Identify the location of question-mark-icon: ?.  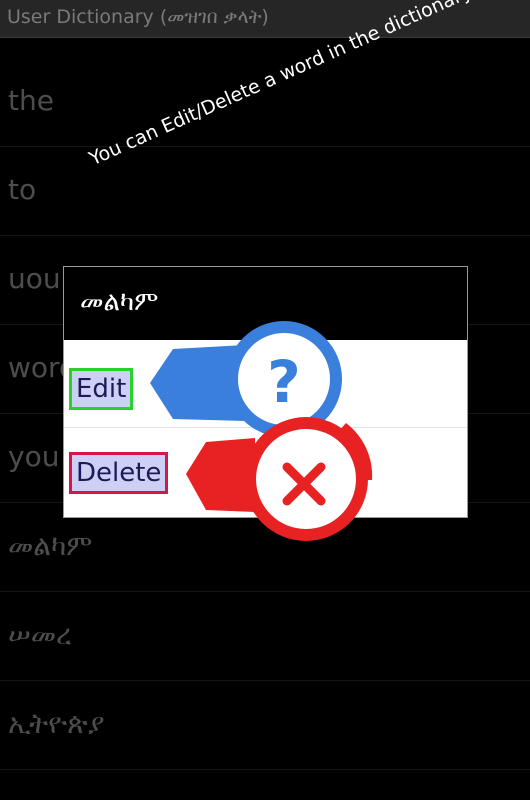
(284, 382).